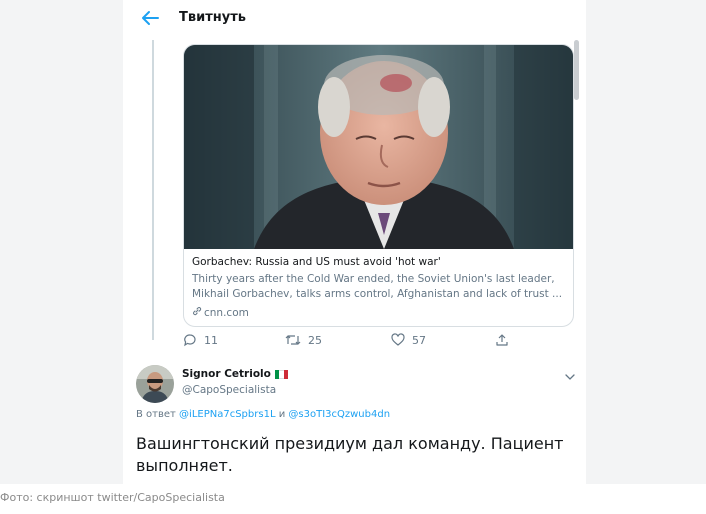  I want to click on page-title: Твитнуть, so click(212, 17).